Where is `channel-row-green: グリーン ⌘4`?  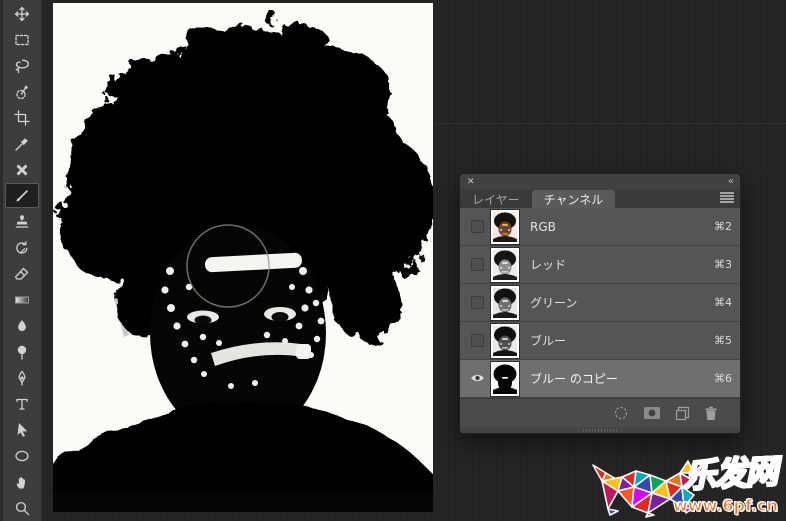 channel-row-green: グリーン ⌘4 is located at coordinates (600, 303).